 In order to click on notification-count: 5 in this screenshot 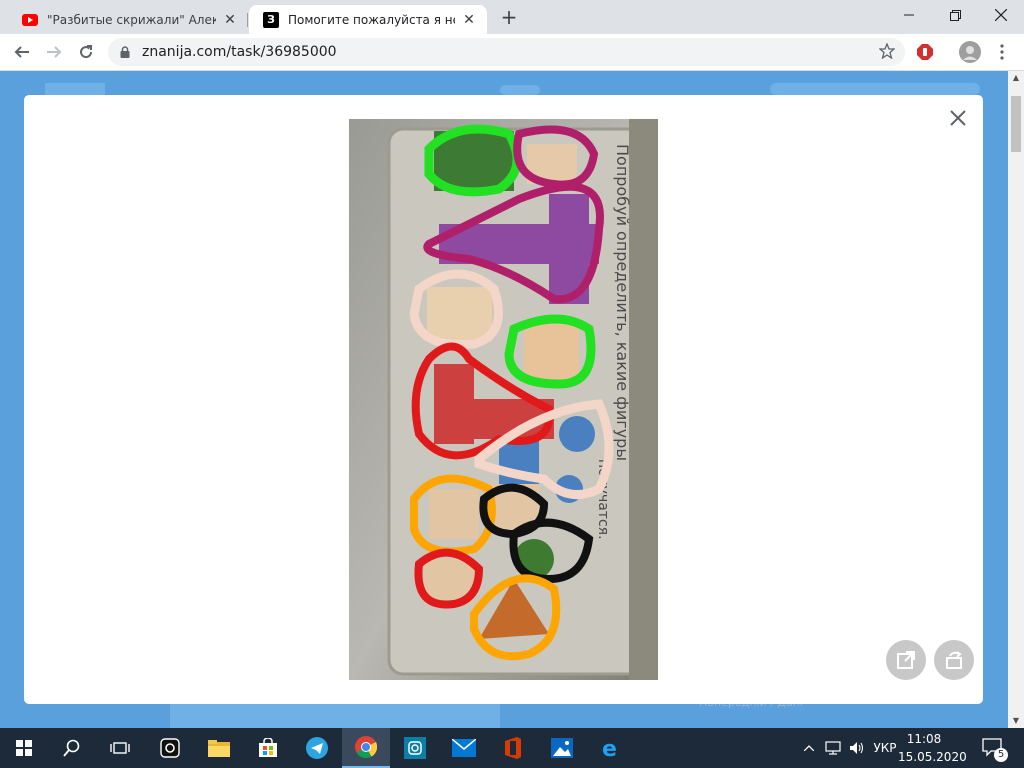, I will do `click(1001, 755)`.